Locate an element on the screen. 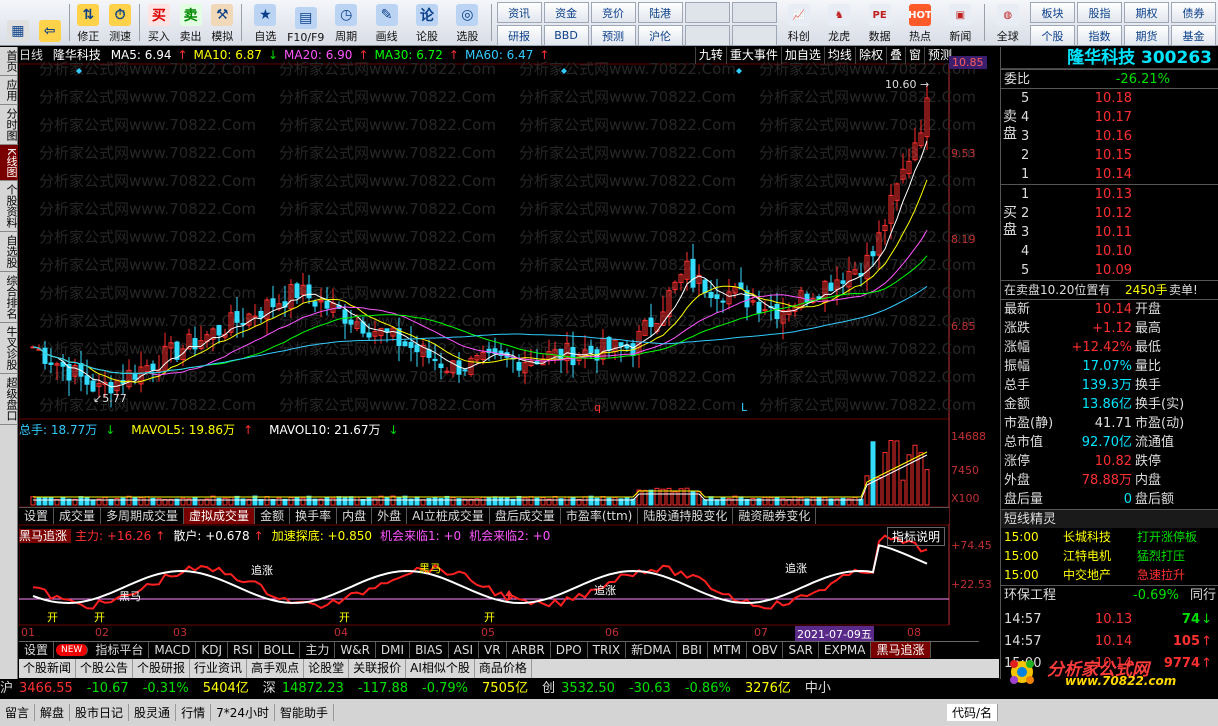  bottom-indicator-tab: 设置 is located at coordinates (37, 650).